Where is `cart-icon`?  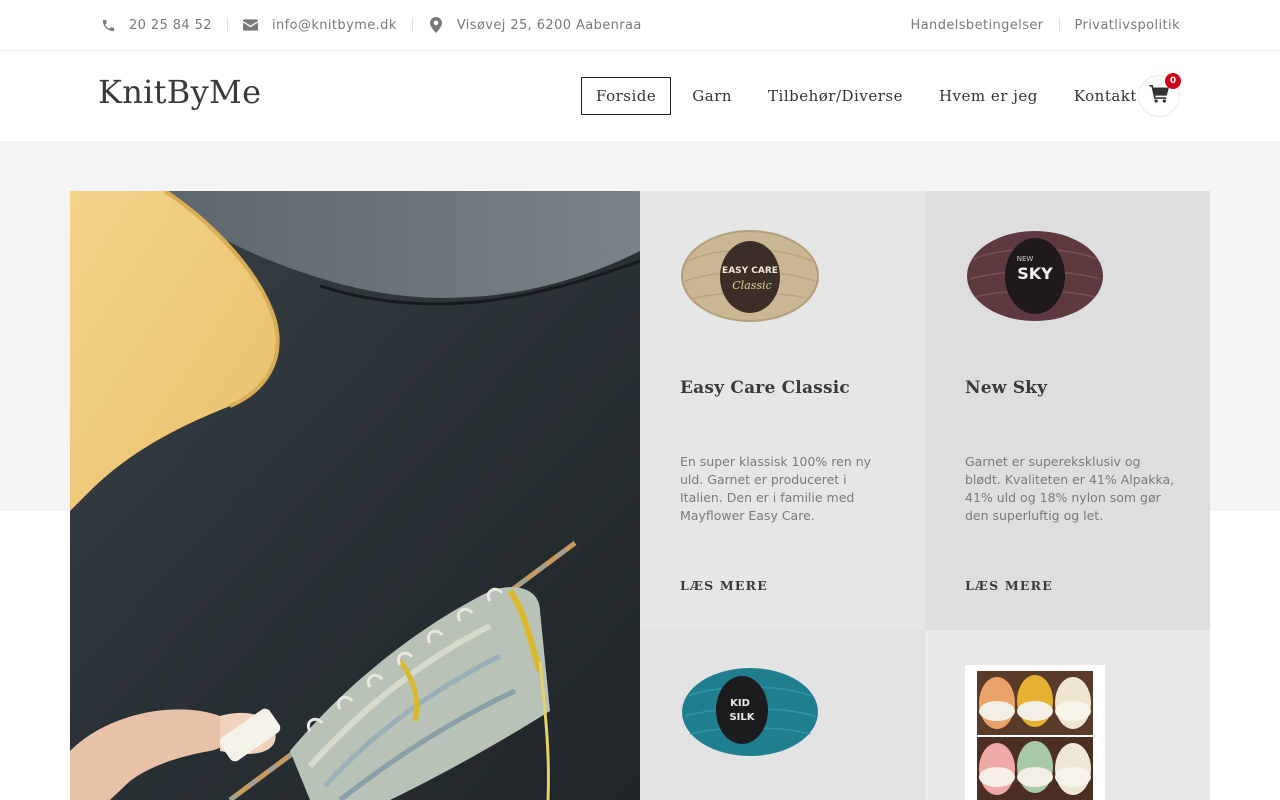 cart-icon is located at coordinates (1159, 96).